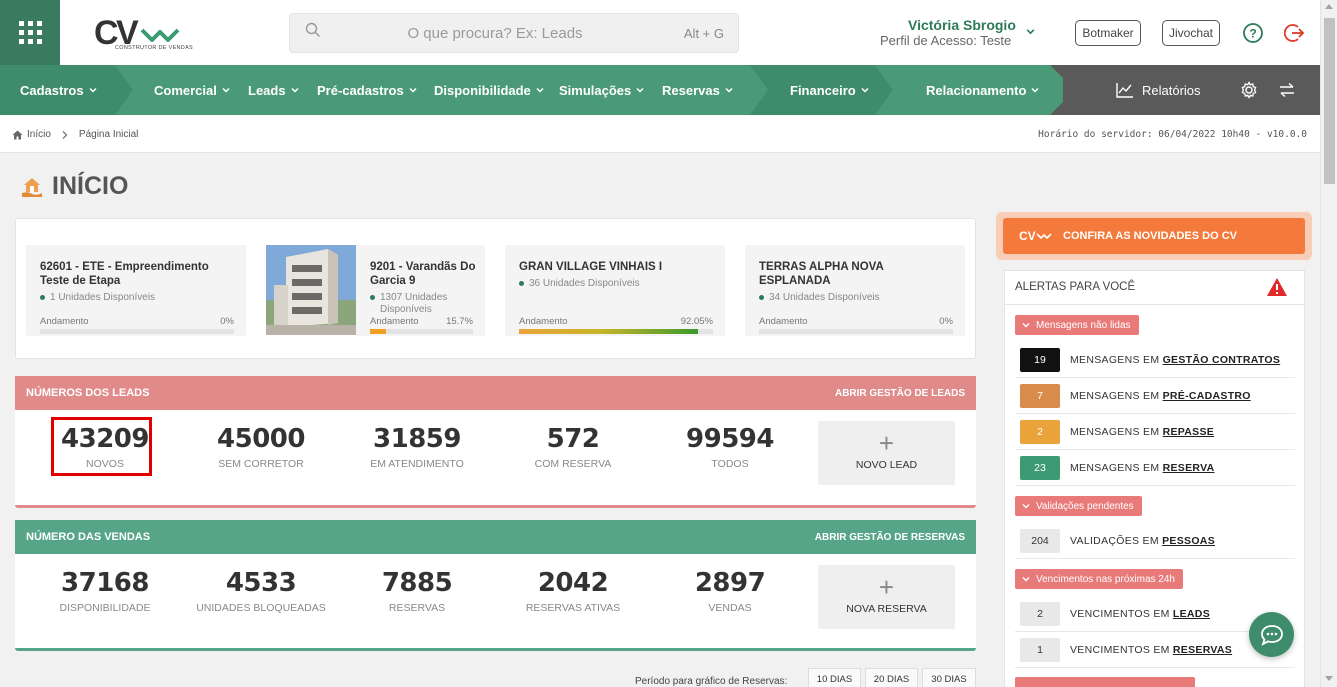 Image resolution: width=1337 pixels, height=687 pixels. What do you see at coordinates (108, 134) in the screenshot?
I see `breadcrumb-current: Página Inicial` at bounding box center [108, 134].